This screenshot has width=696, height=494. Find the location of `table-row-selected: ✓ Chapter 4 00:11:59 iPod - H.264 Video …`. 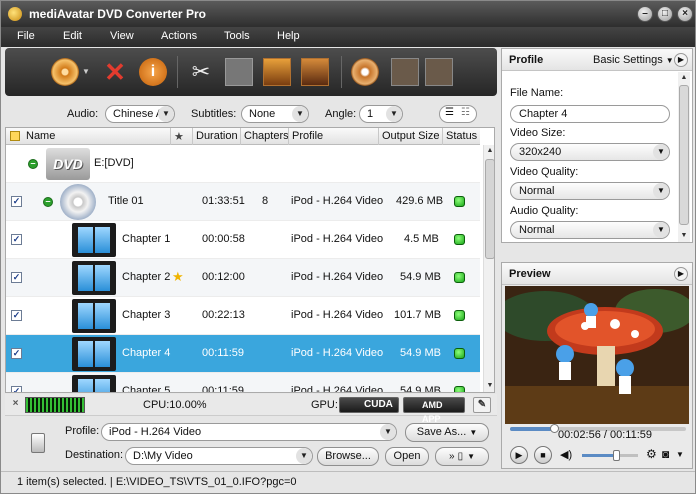

table-row-selected: ✓ Chapter 4 00:11:59 iPod - H.264 Video … is located at coordinates (243, 354).